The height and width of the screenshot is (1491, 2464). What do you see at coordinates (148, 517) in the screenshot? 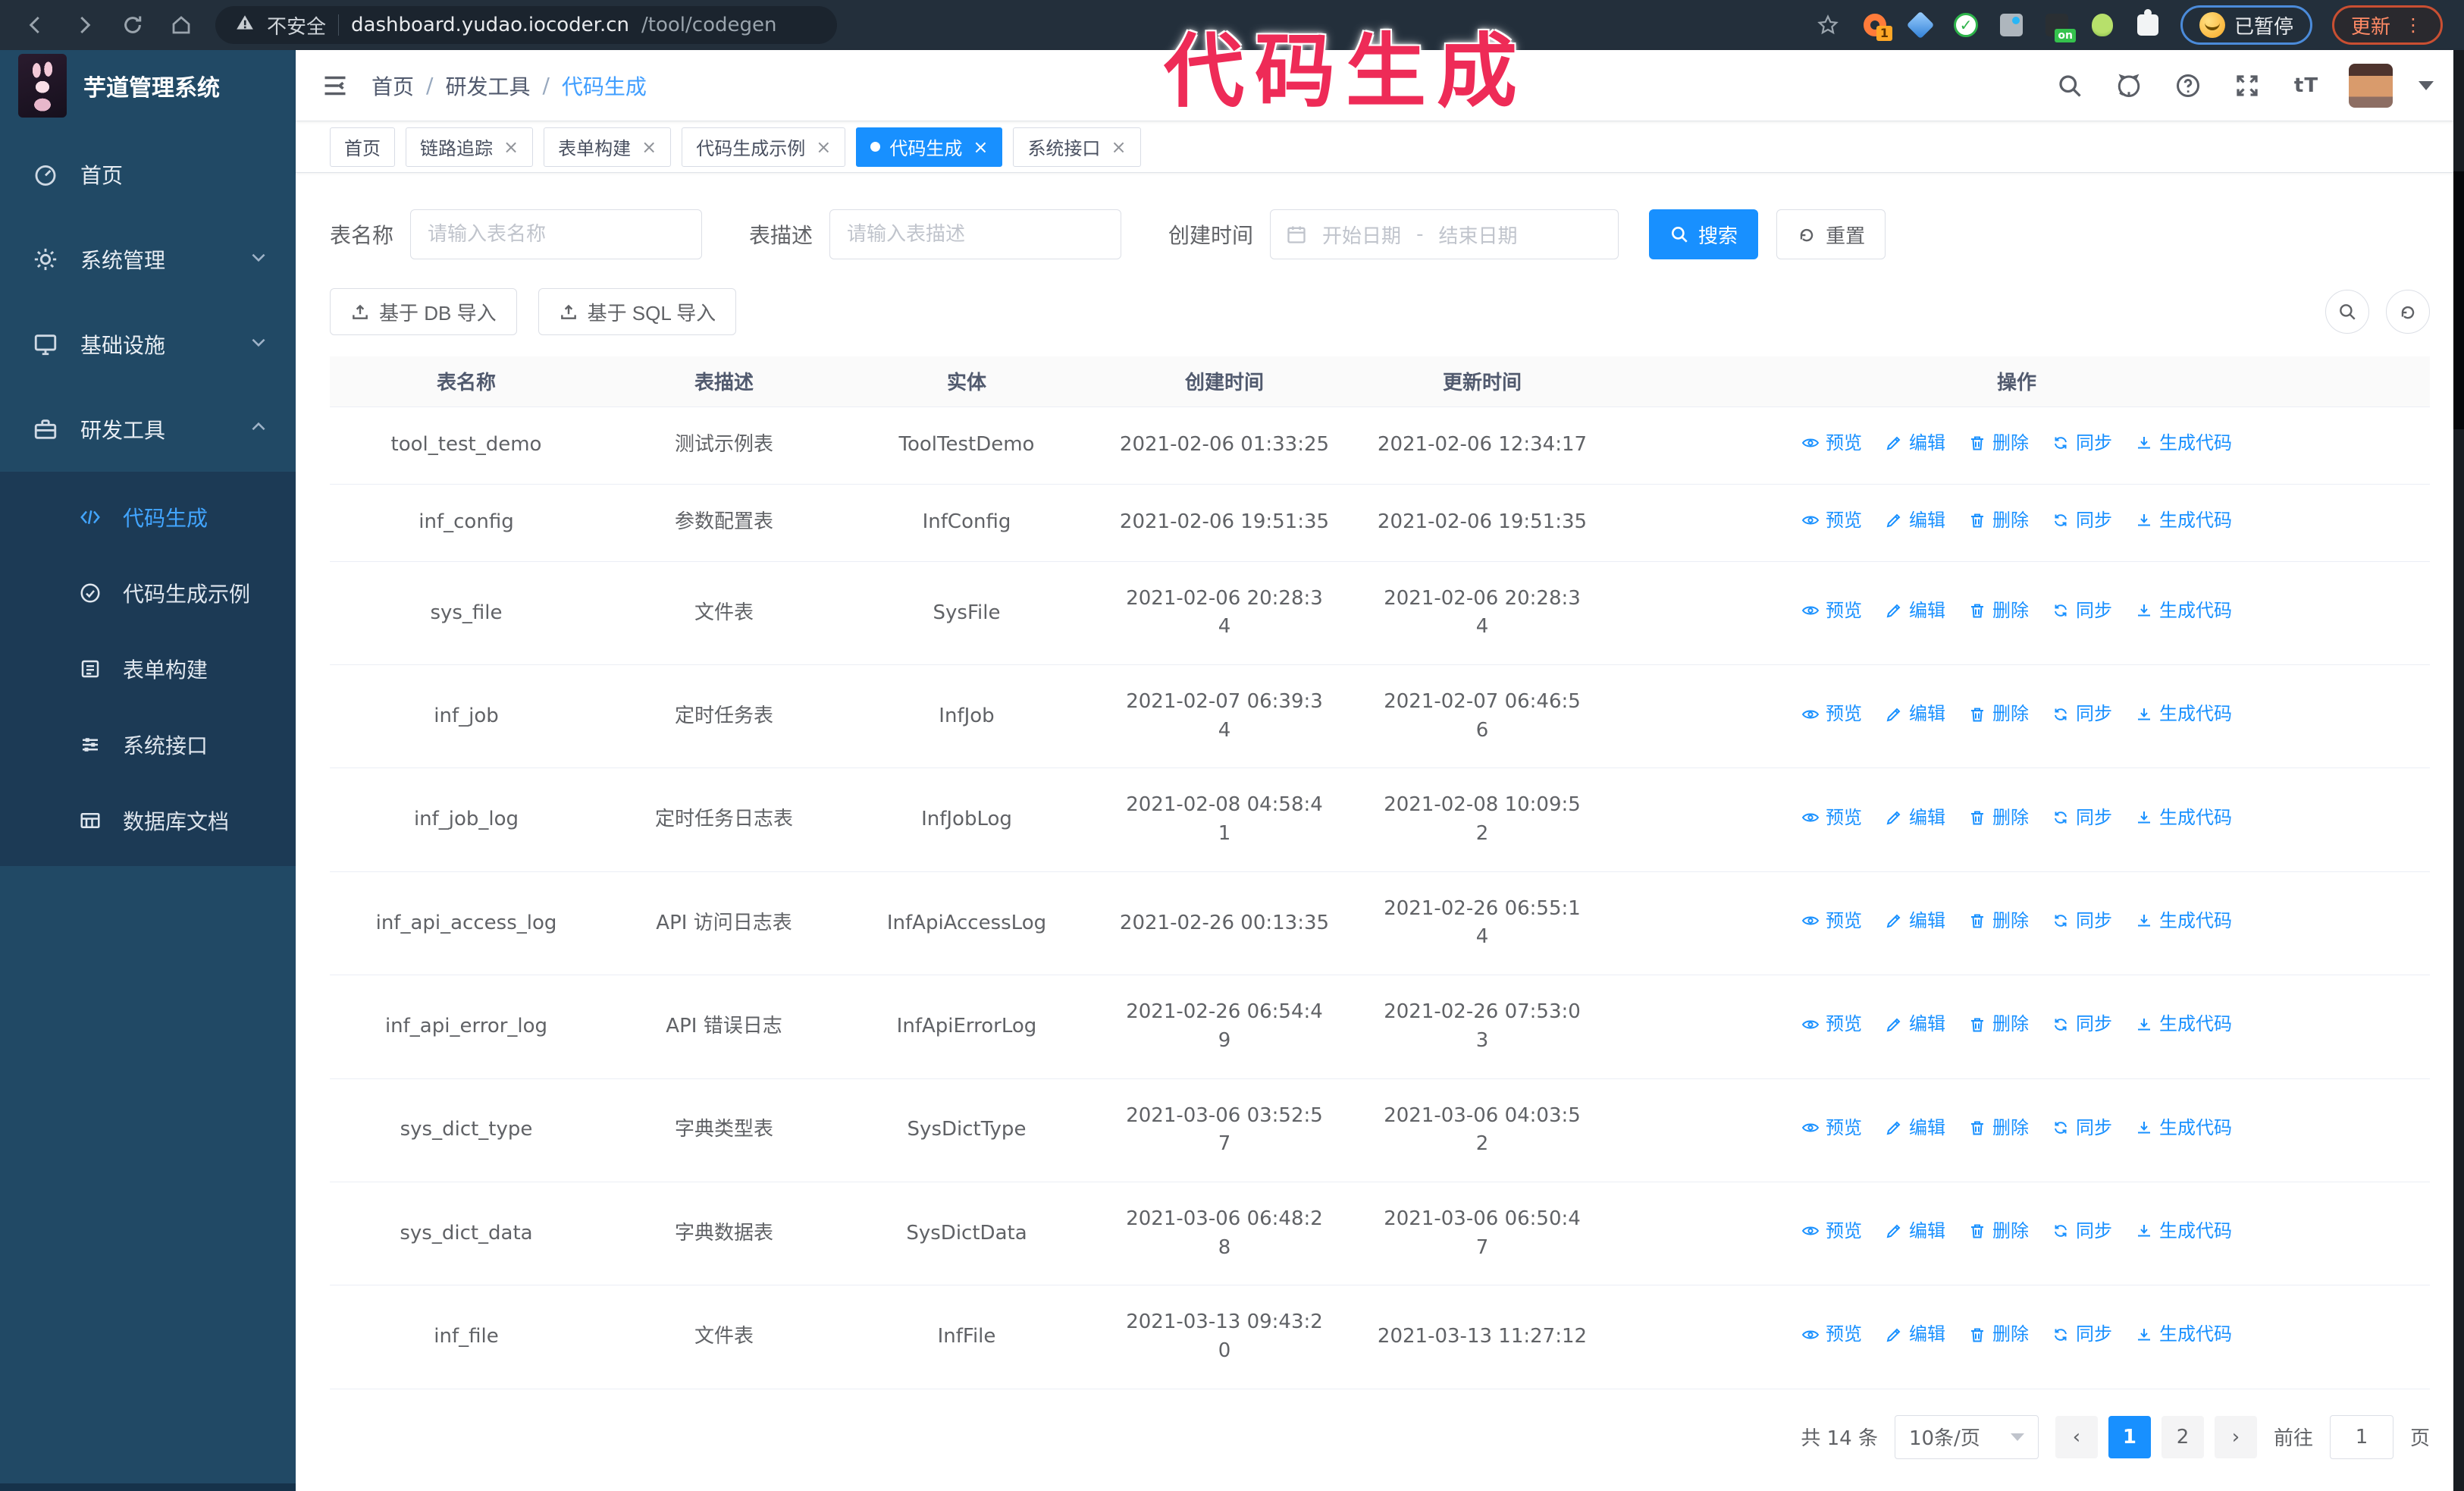
I see `sidebar-item-codegen: 代码生成` at bounding box center [148, 517].